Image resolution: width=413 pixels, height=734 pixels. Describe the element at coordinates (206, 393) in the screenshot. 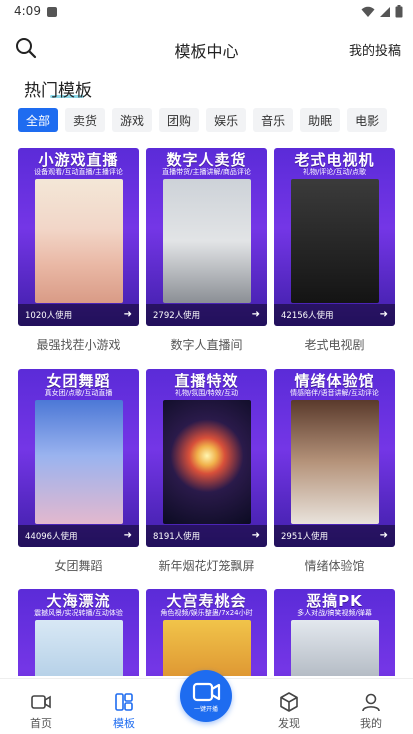

I see `thumbnail-subtitle: 礼物/氛围/特效/互动` at that location.